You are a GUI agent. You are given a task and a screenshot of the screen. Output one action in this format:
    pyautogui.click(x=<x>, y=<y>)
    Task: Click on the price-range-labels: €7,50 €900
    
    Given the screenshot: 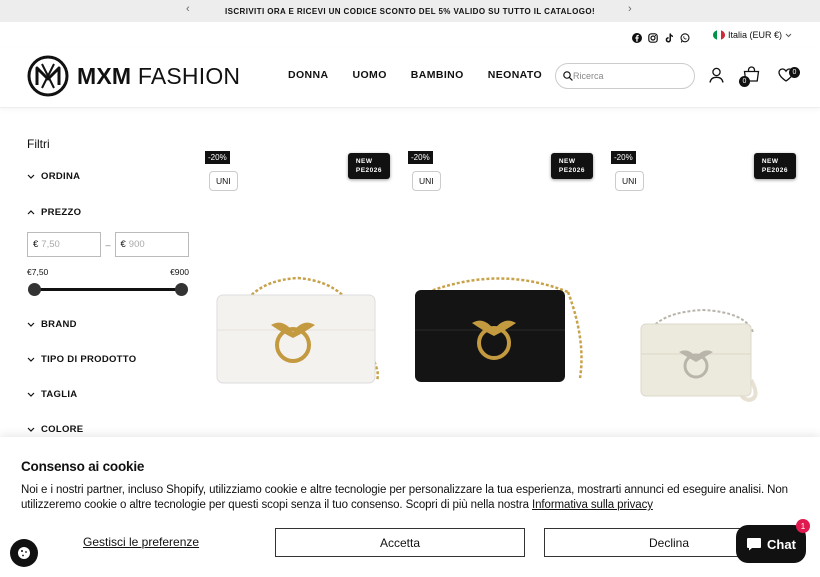 What is the action you would take?
    pyautogui.click(x=108, y=272)
    